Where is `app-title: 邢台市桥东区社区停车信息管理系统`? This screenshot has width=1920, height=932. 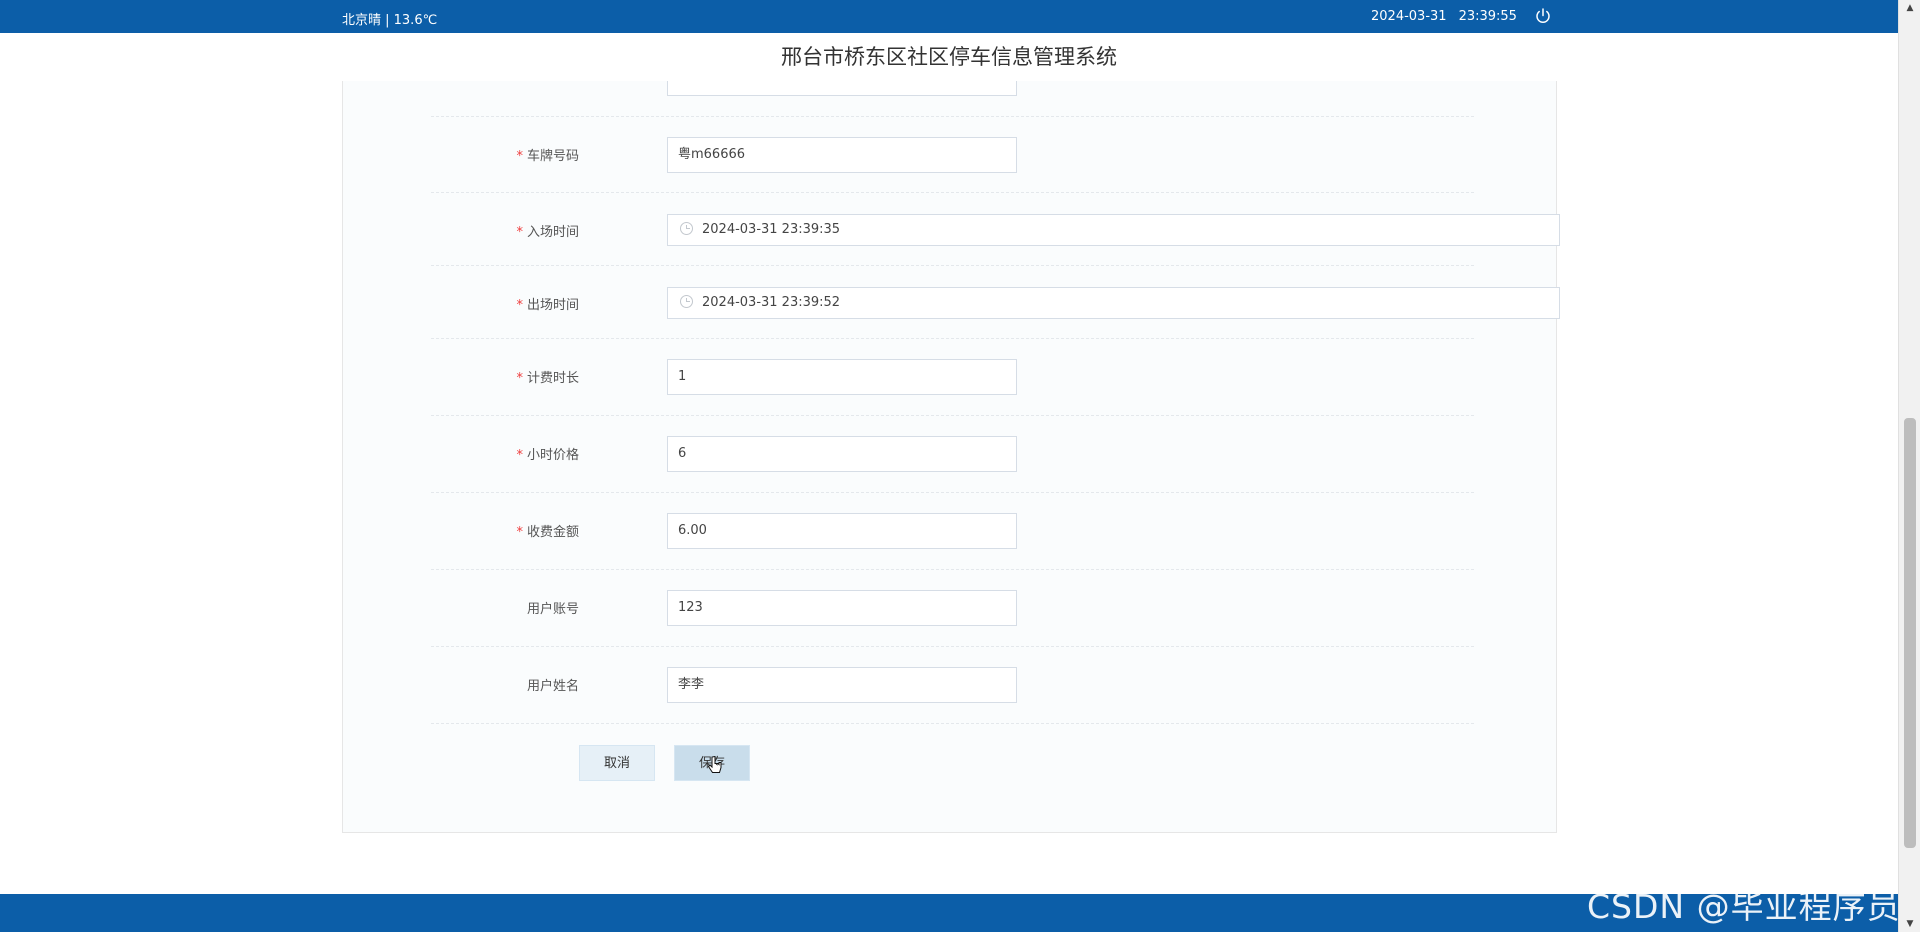 app-title: 邢台市桥东区社区停车信息管理系统 is located at coordinates (949, 57).